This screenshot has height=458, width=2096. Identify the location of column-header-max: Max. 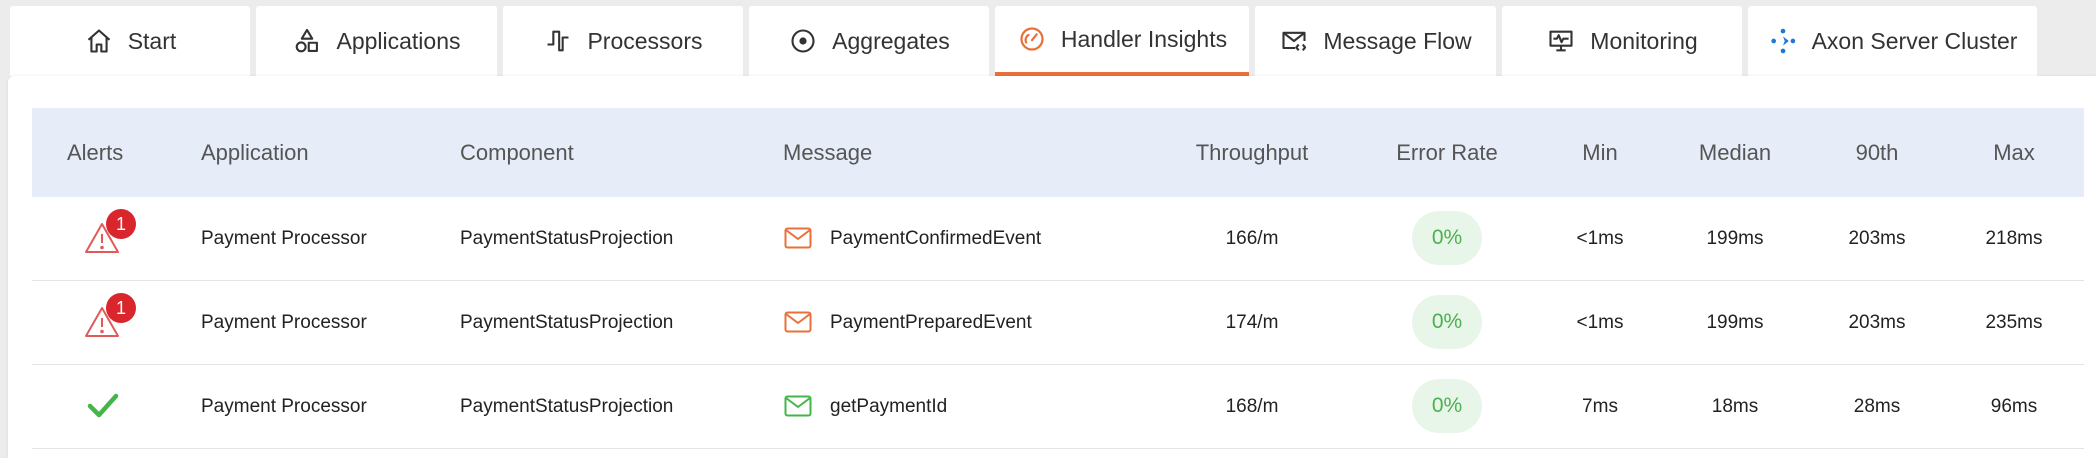
(2014, 152).